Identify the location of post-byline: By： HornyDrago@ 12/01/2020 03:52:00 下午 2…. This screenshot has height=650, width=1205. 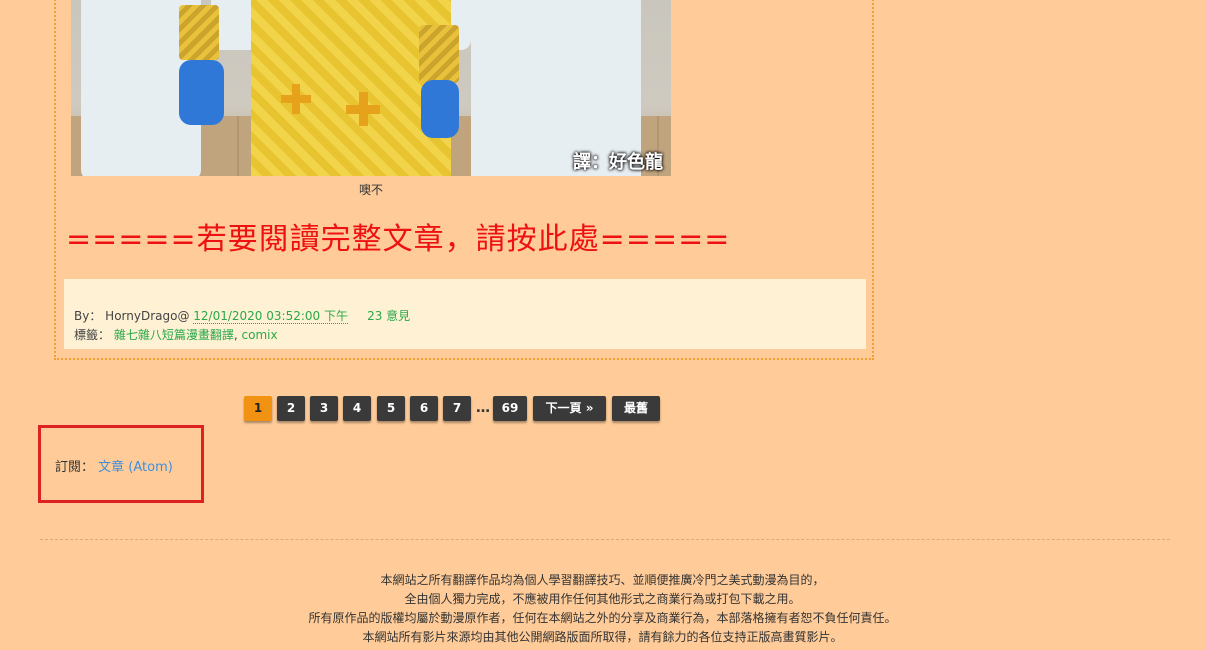
(242, 315).